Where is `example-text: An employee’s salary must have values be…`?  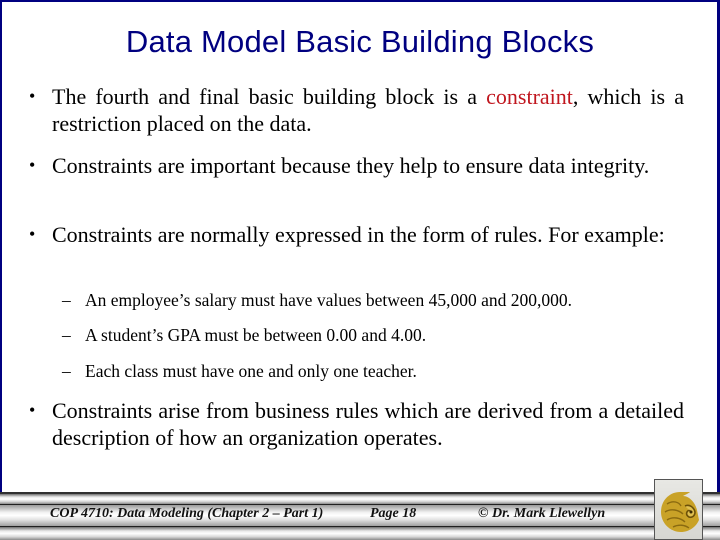
example-text: An employee’s salary must have values be… is located at coordinates (328, 300).